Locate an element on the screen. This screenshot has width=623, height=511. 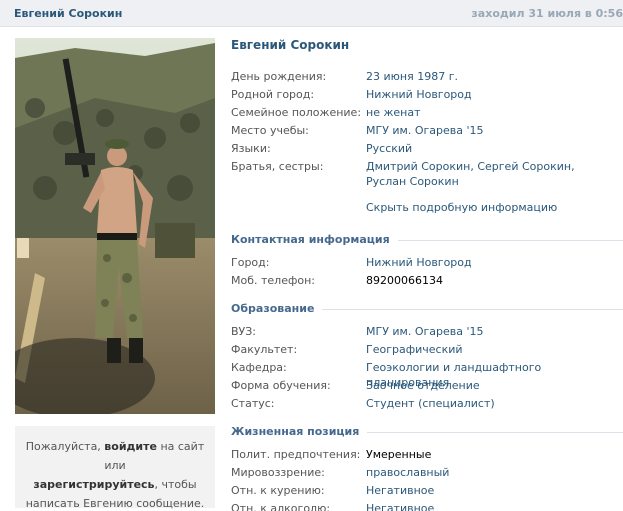
profile-name-heading: Евгений Сорокин is located at coordinates (290, 45).